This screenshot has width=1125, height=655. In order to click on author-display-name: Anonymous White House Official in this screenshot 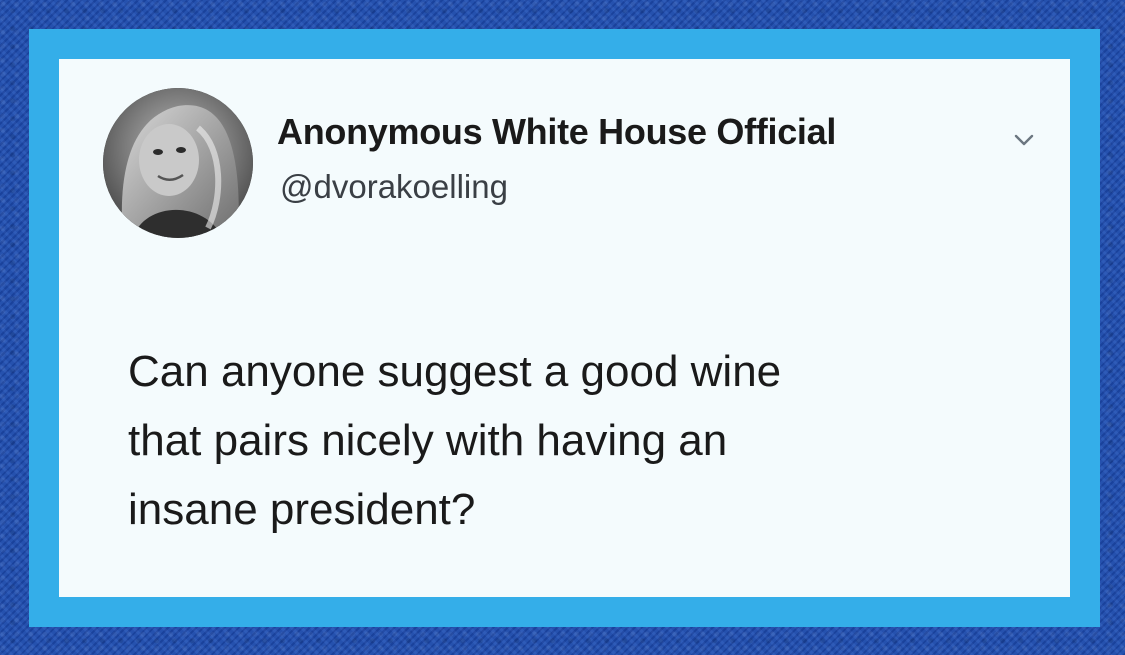, I will do `click(556, 132)`.